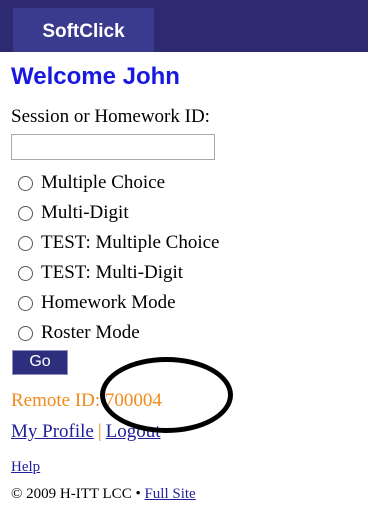 This screenshot has width=368, height=517. Describe the element at coordinates (184, 26) in the screenshot. I see `header-bar: SoftClick` at that location.